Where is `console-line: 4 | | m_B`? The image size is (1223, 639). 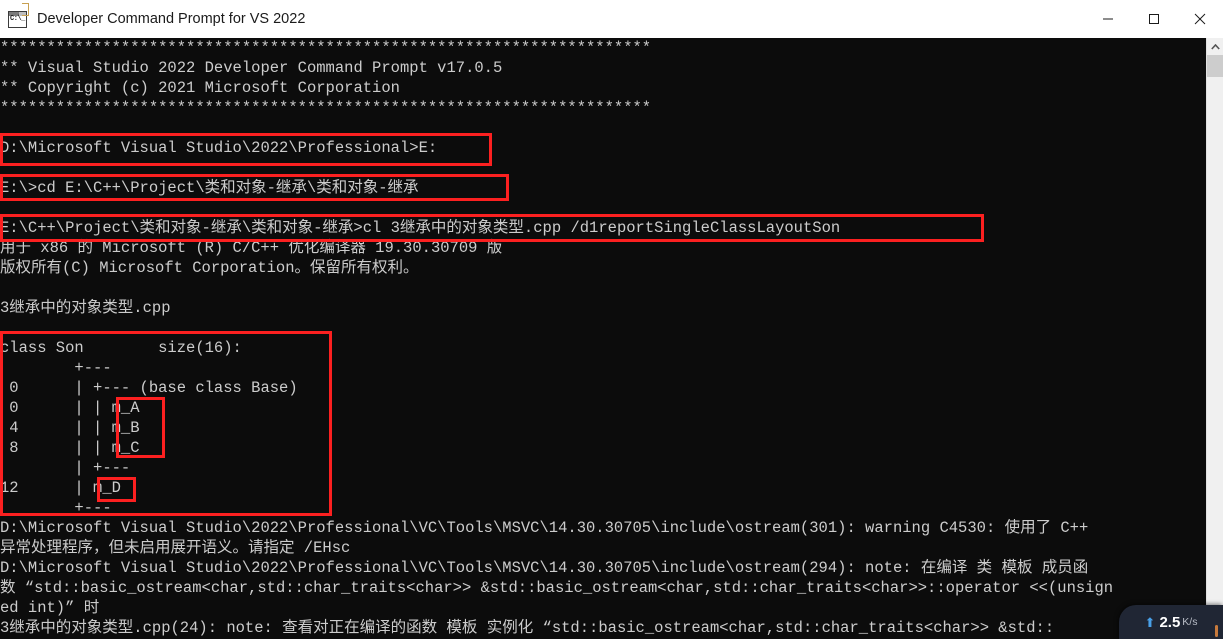
console-line: 4 | | m_B is located at coordinates (70, 428).